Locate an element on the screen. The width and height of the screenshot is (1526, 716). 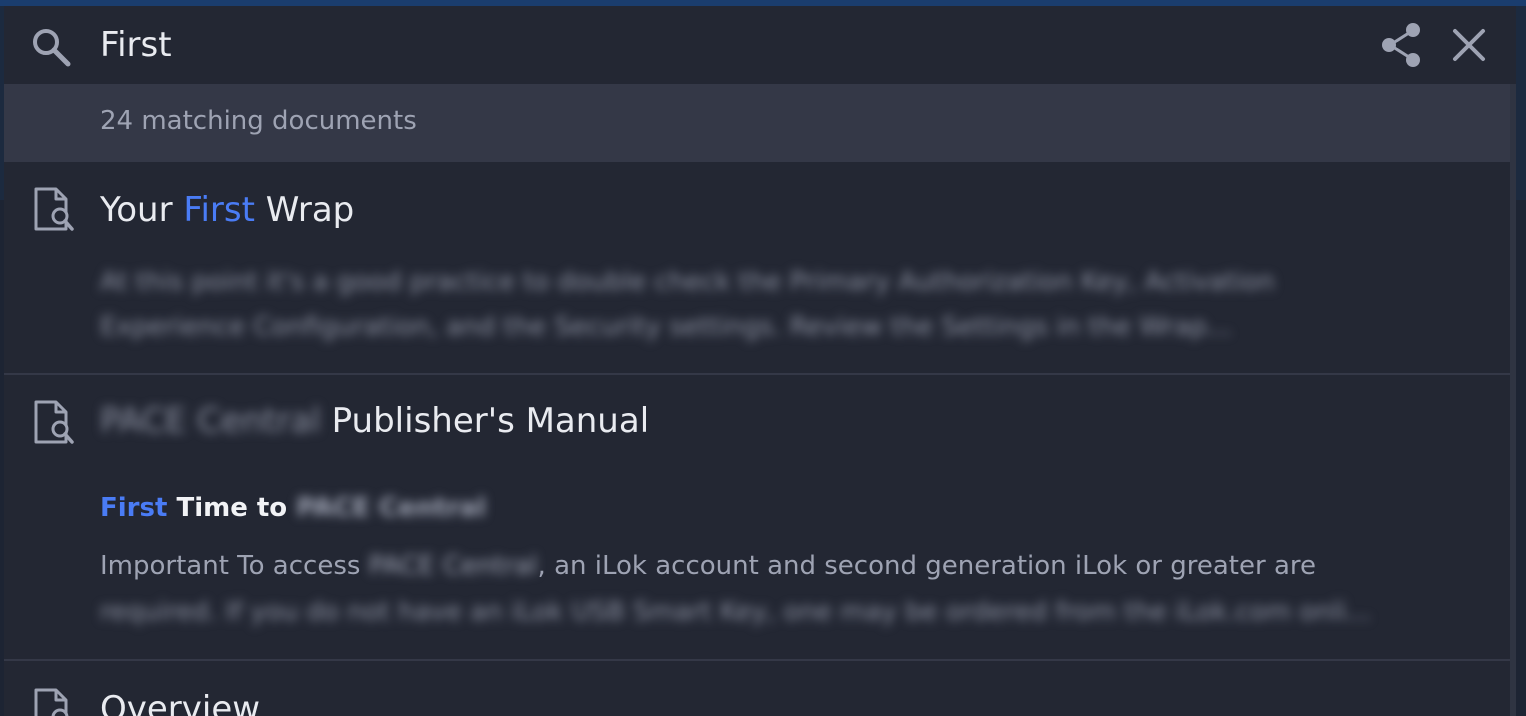
title-match: First is located at coordinates (219, 210).